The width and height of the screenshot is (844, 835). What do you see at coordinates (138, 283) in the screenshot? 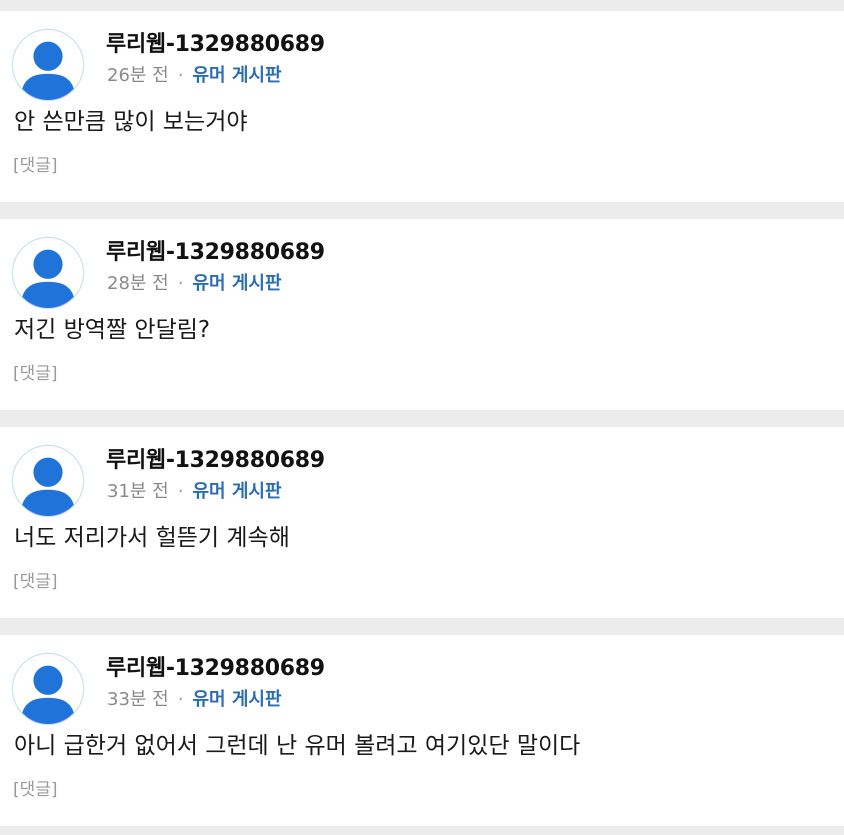
I see `comment-time: 28분 전` at bounding box center [138, 283].